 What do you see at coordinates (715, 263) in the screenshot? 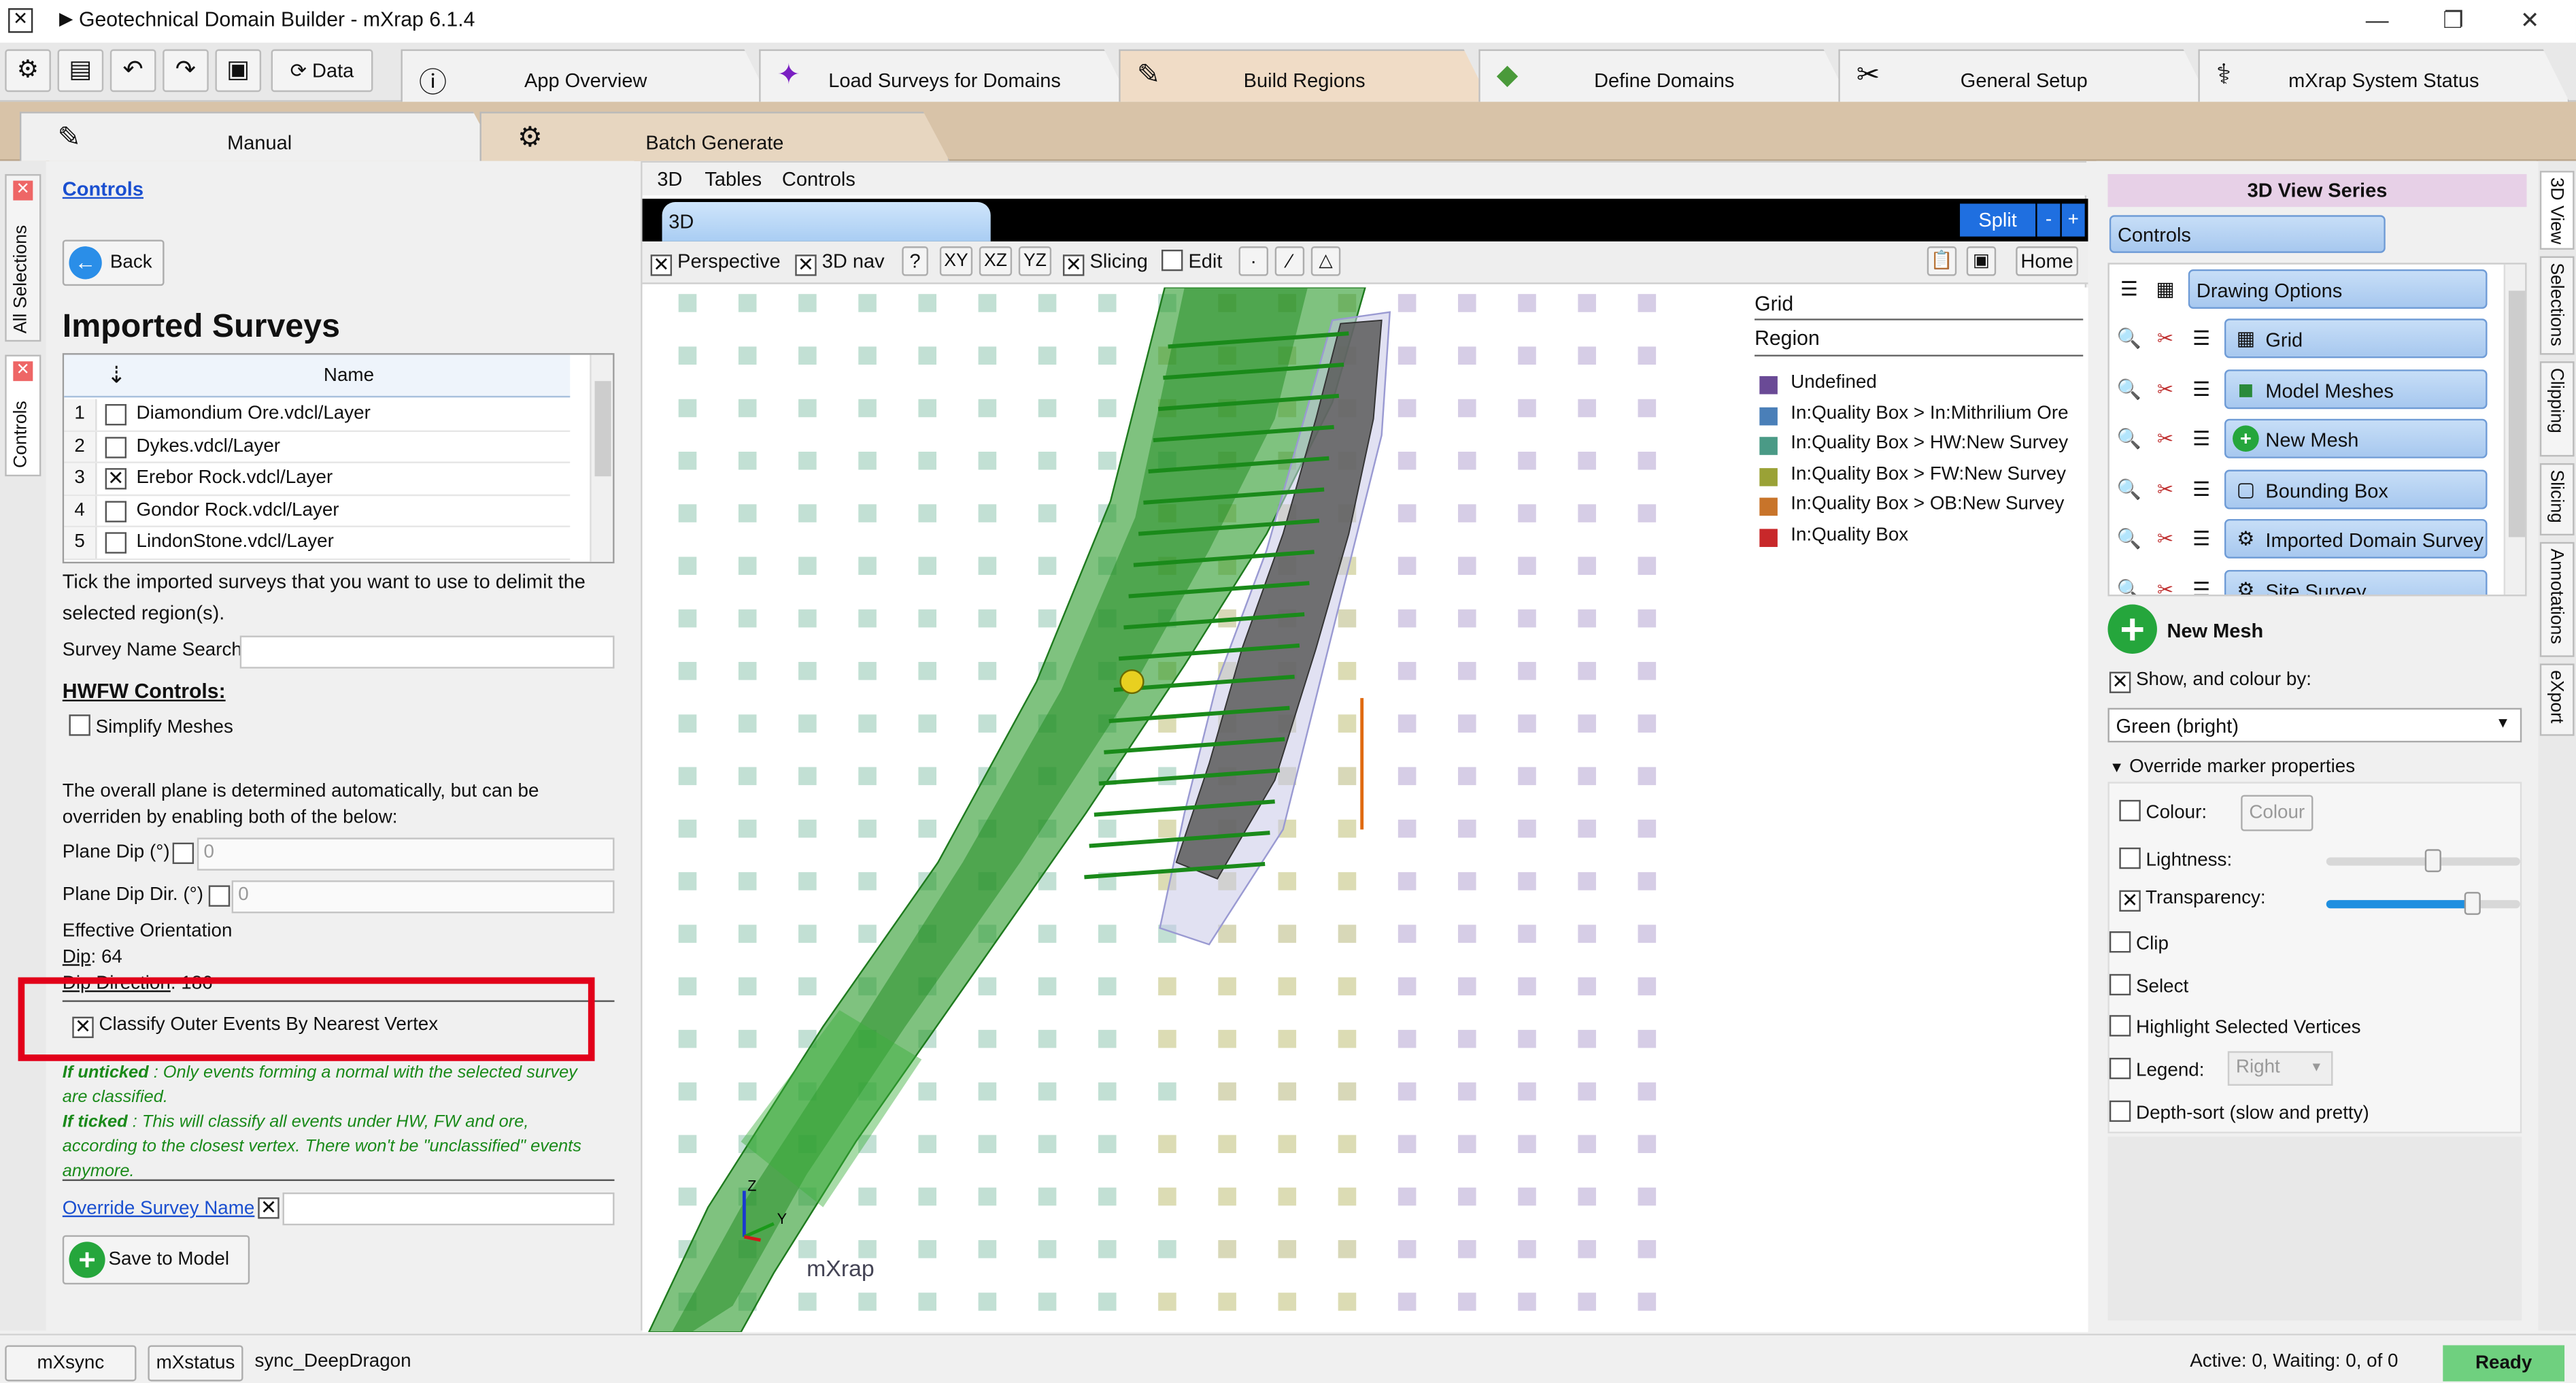
I see `perspective-option: ✕ Perspective` at bounding box center [715, 263].